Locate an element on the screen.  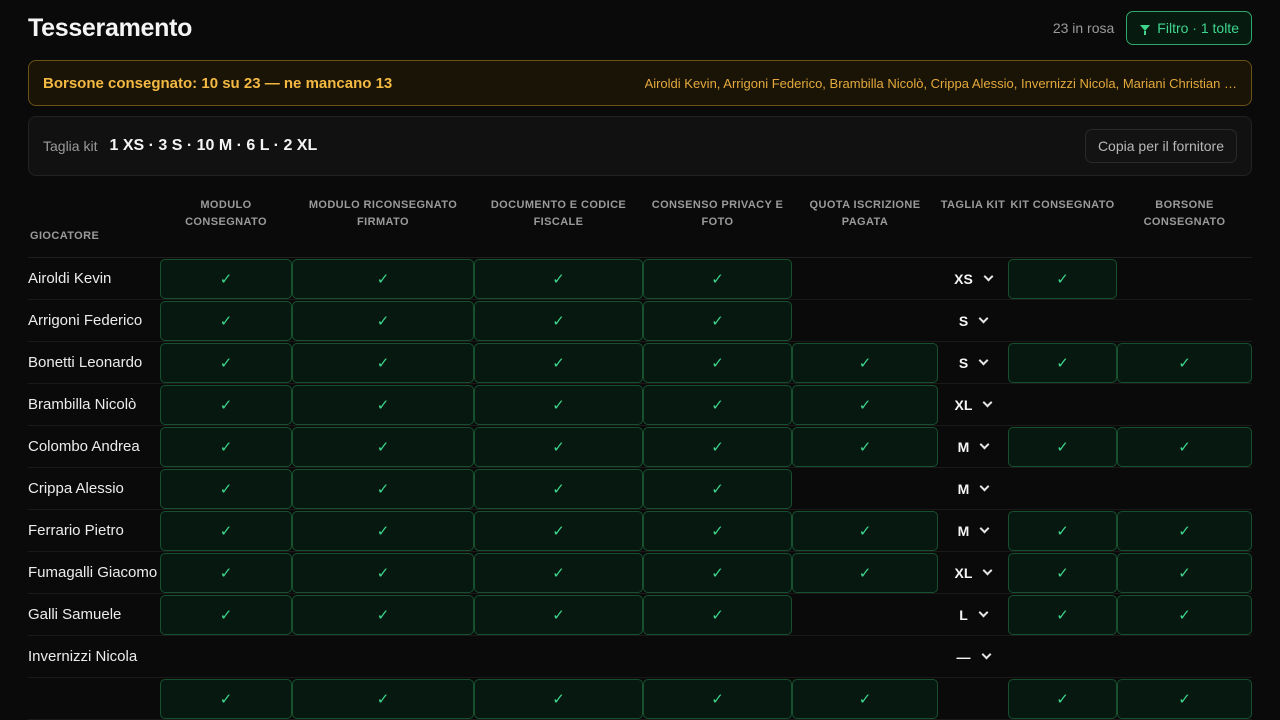
player-name: Galli Samuele is located at coordinates (94, 614).